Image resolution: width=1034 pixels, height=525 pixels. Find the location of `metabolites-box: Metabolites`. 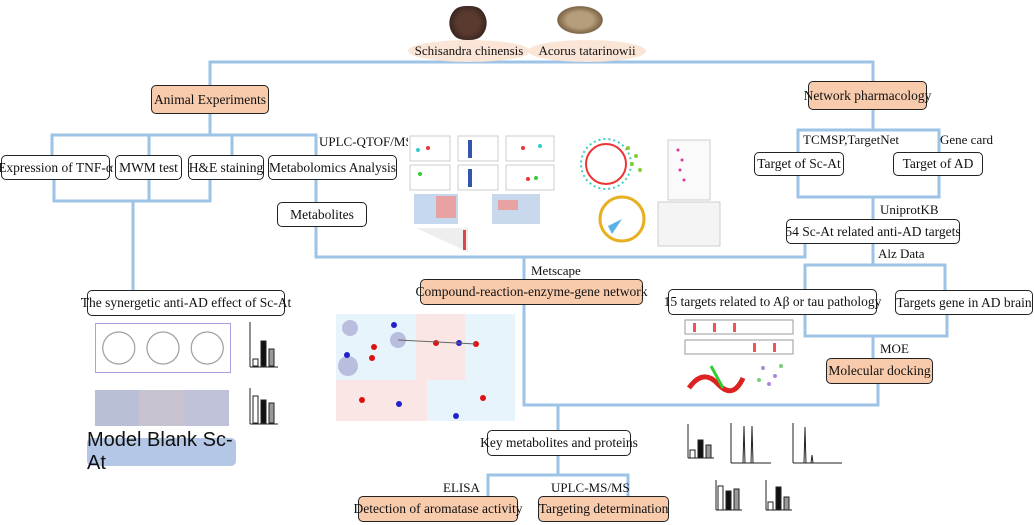

metabolites-box: Metabolites is located at coordinates (322, 214).